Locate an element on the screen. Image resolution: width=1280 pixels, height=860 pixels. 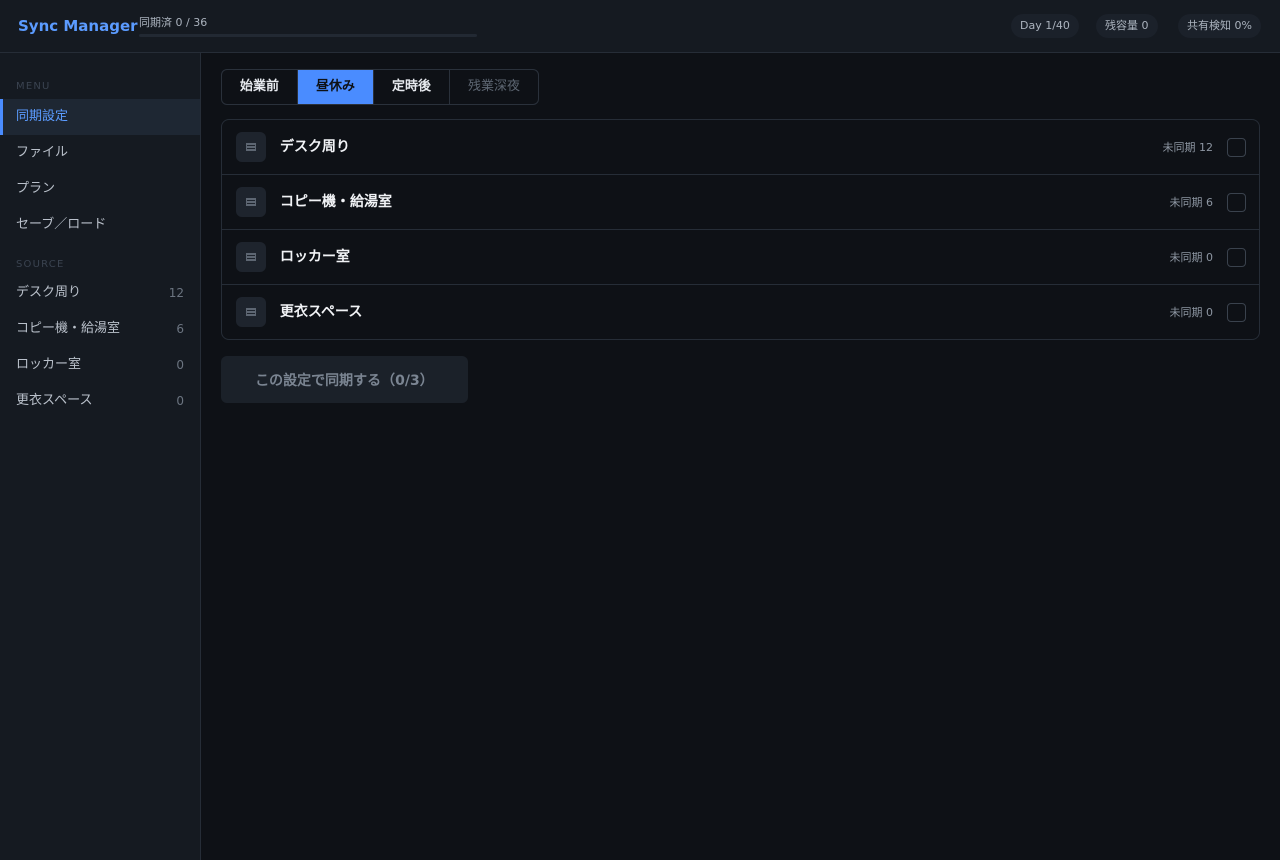
list-item: 更衣スペース 未同期 0 is located at coordinates (740, 312).